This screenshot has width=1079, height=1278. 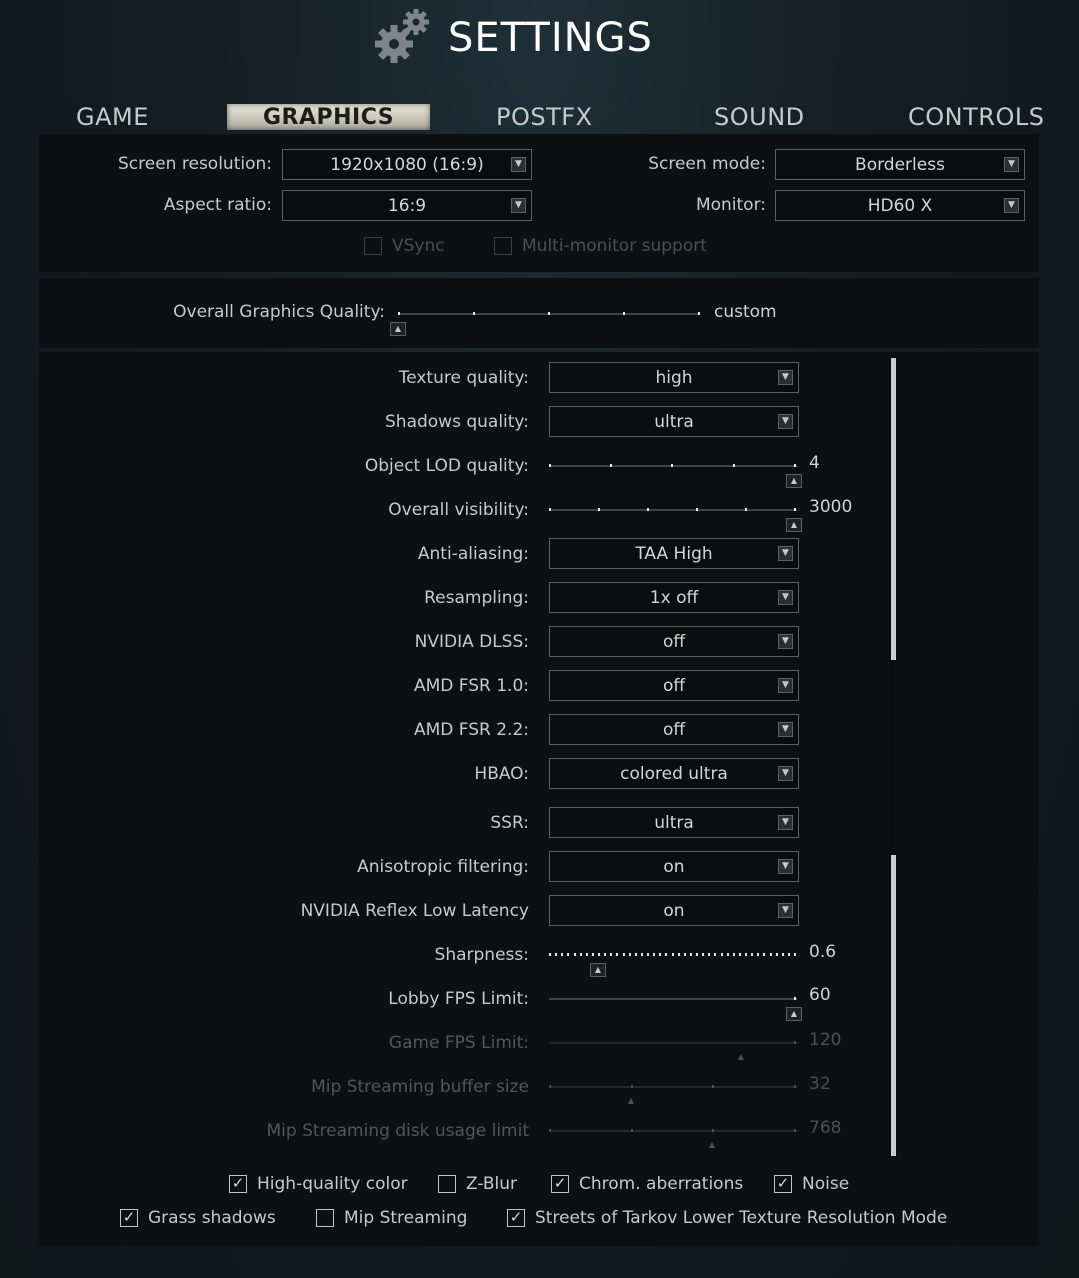 I want to click on screen-resolution-select: 1920x1080 (16:9) ▼, so click(x=407, y=164).